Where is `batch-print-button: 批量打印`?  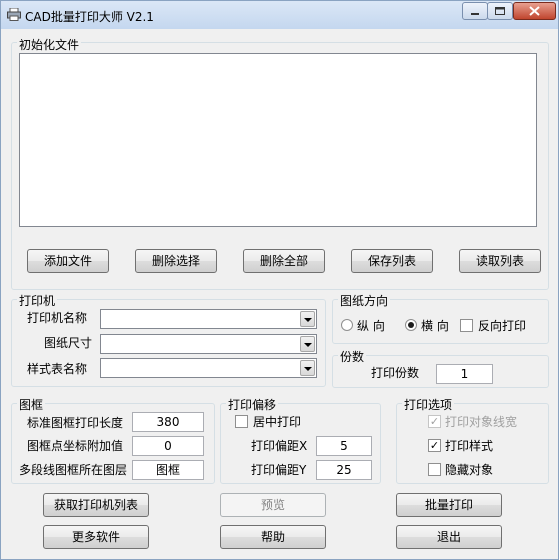
batch-print-button: 批量打印 is located at coordinates (449, 505).